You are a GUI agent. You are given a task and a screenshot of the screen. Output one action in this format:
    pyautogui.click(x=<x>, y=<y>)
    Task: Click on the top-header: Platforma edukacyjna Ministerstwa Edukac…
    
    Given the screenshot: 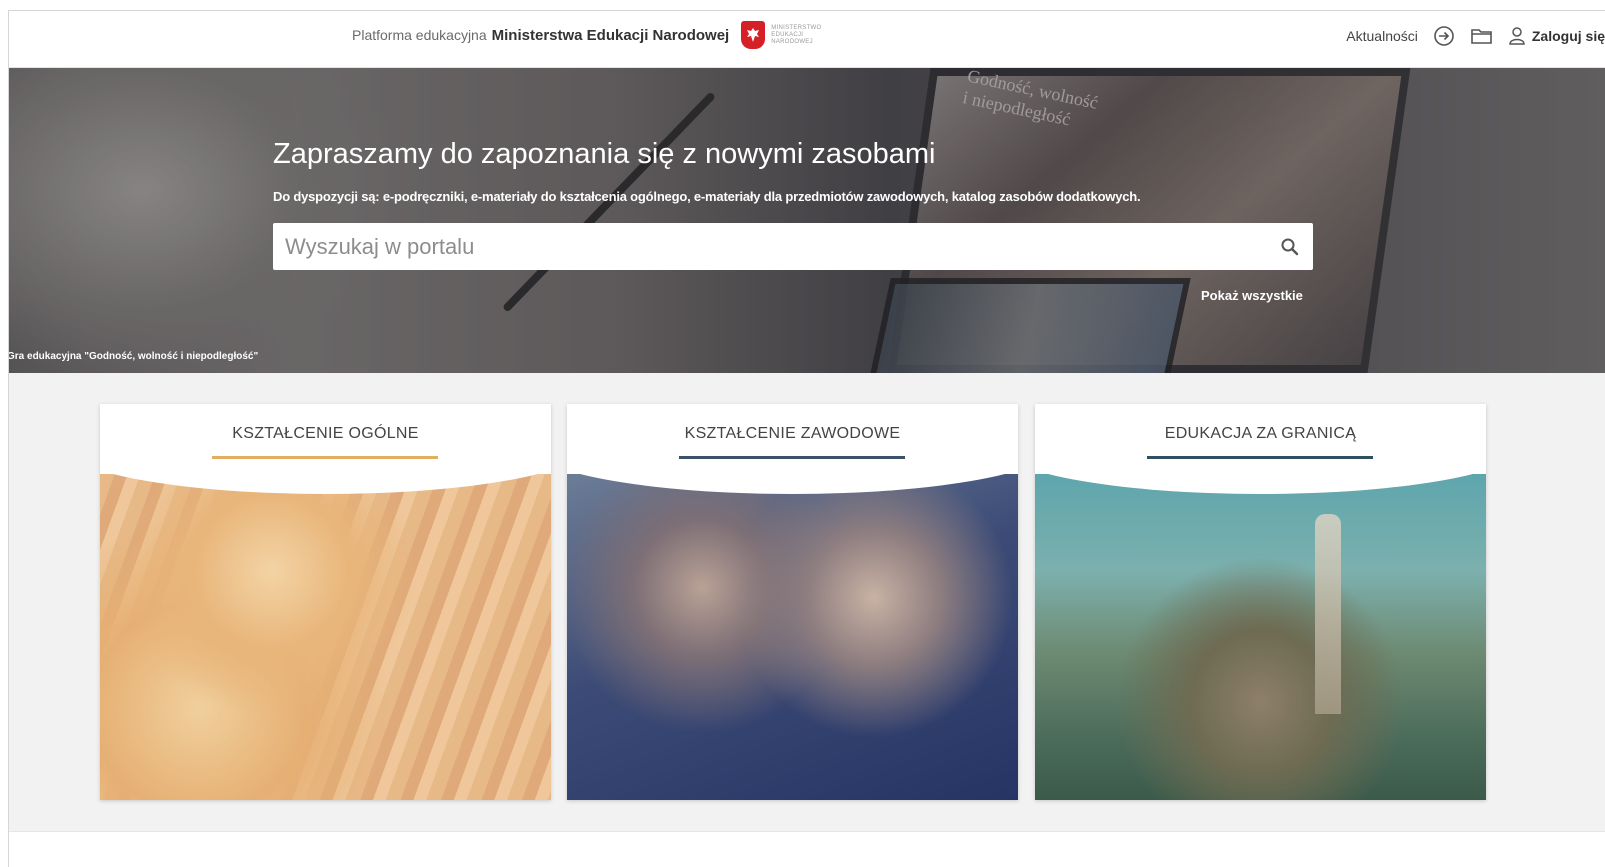 What is the action you would take?
    pyautogui.click(x=807, y=39)
    